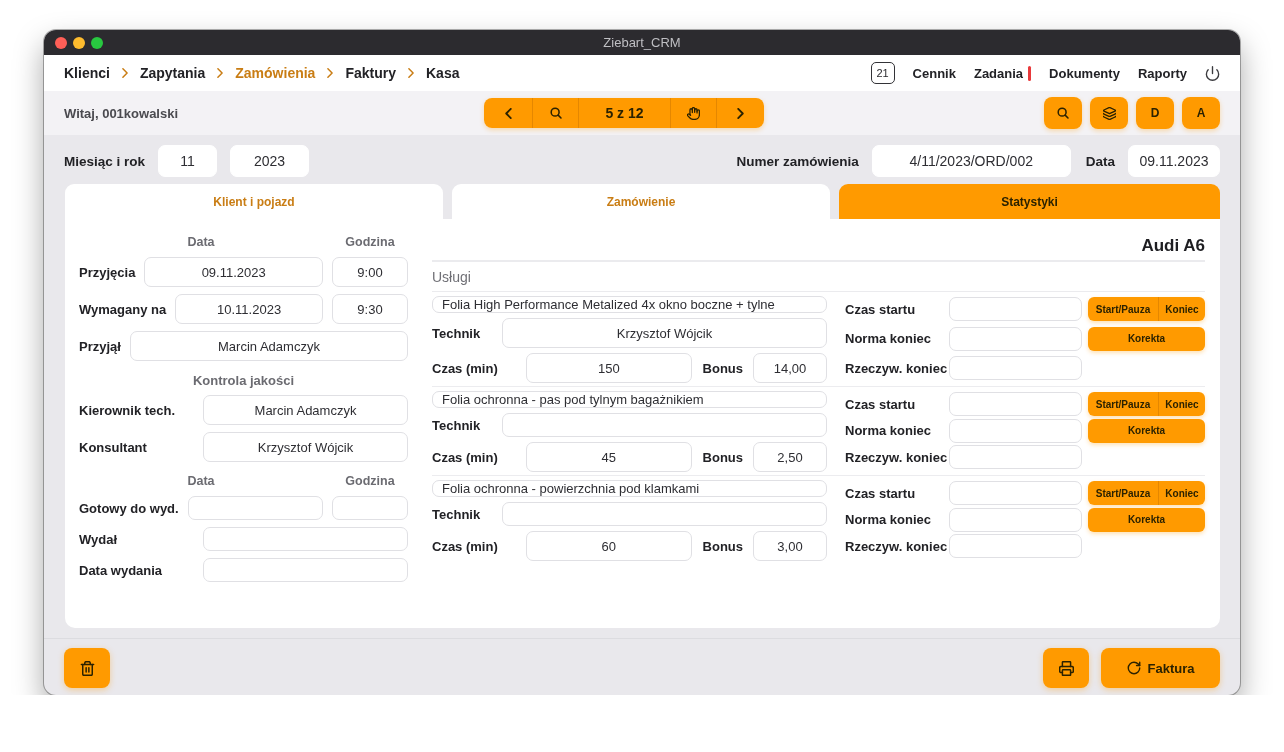  What do you see at coordinates (693, 113) in the screenshot?
I see `hand-button` at bounding box center [693, 113].